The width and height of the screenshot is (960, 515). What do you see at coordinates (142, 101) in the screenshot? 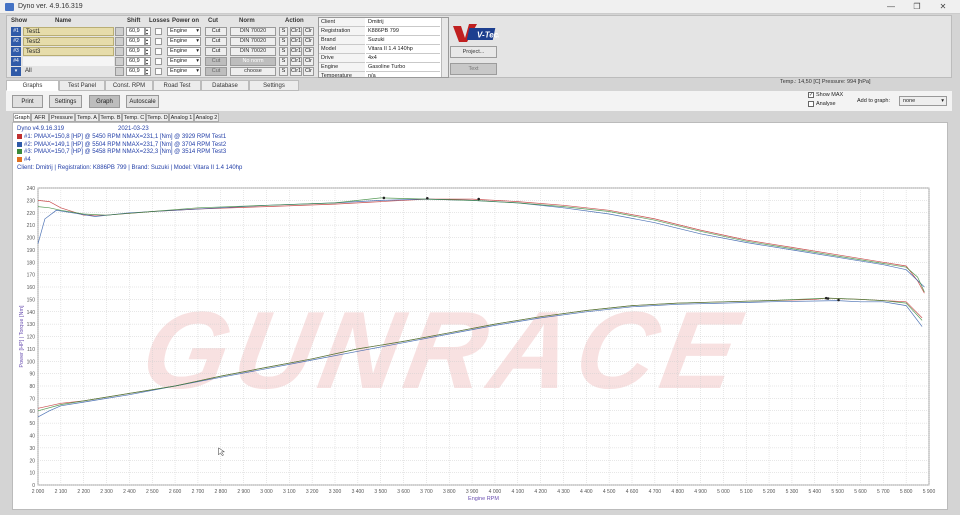
I see `autoscale-button: Autoscale` at bounding box center [142, 101].